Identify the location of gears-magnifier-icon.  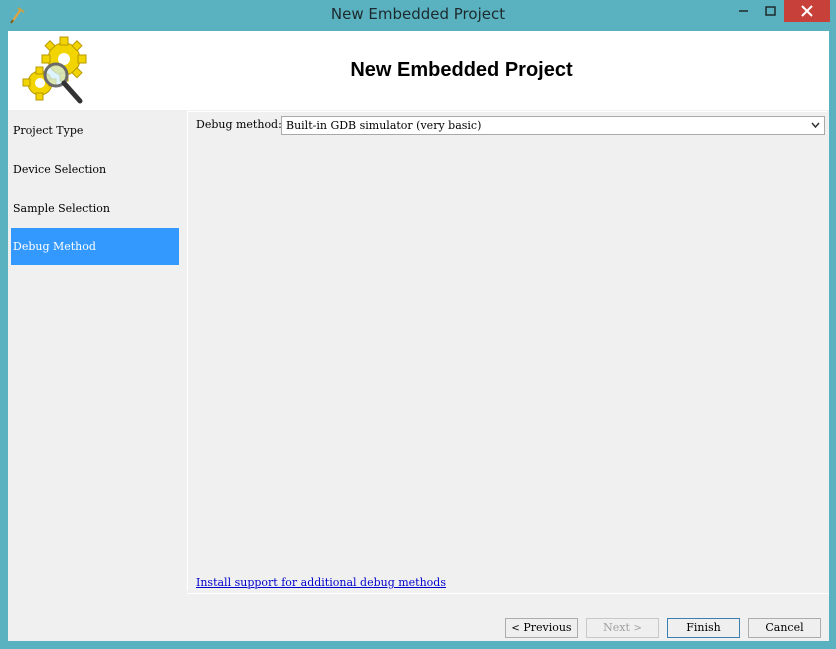
(54, 70).